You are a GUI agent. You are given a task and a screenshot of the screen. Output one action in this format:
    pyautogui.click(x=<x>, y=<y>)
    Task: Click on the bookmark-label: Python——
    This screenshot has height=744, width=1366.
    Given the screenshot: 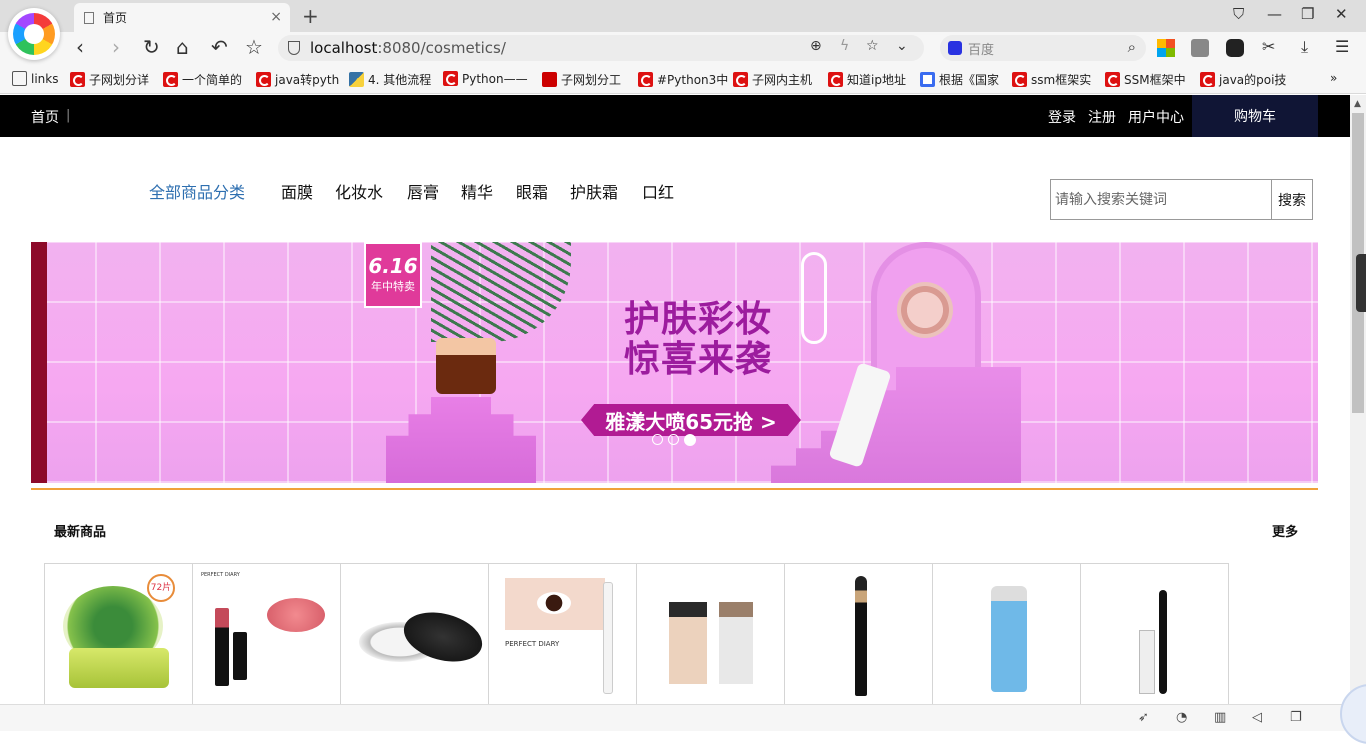 What is the action you would take?
    pyautogui.click(x=495, y=78)
    